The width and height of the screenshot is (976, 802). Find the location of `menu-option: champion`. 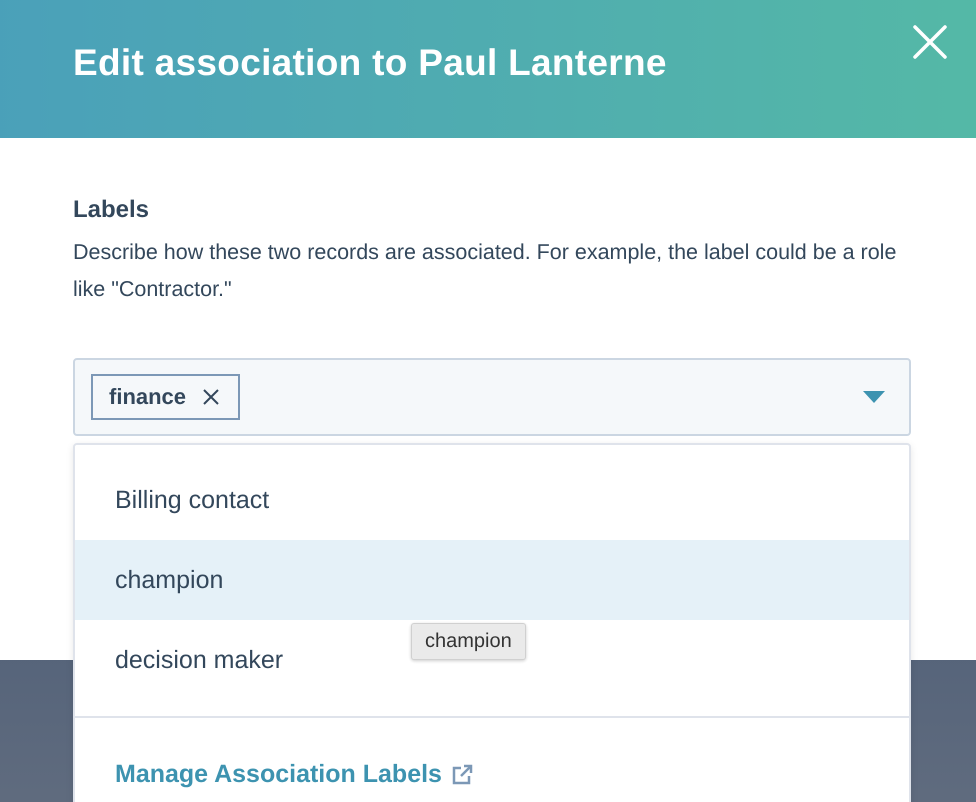

menu-option: champion is located at coordinates (492, 580).